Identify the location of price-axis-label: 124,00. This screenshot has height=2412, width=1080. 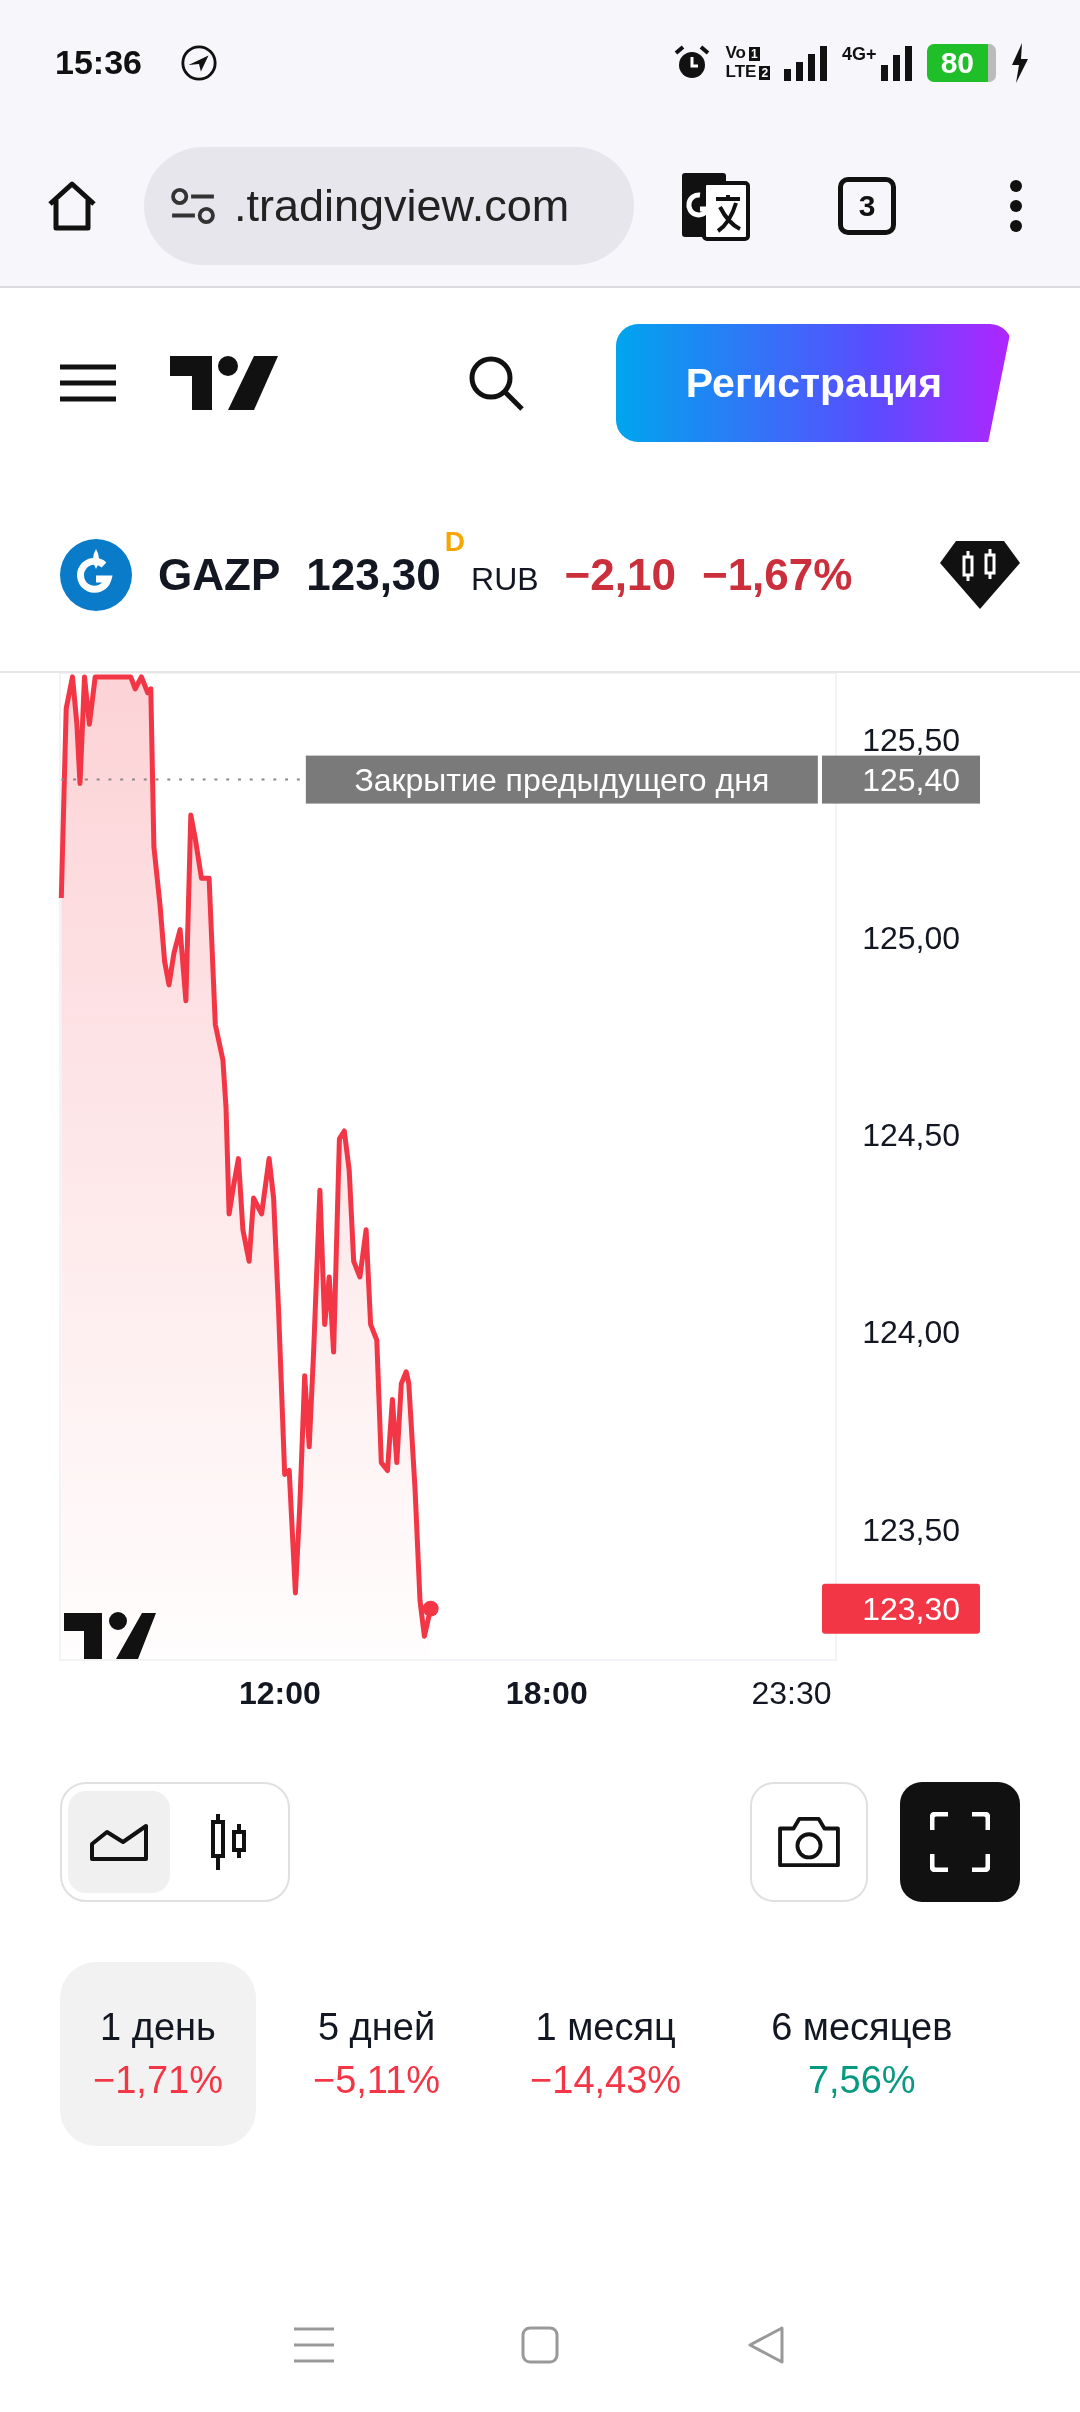
(911, 1332).